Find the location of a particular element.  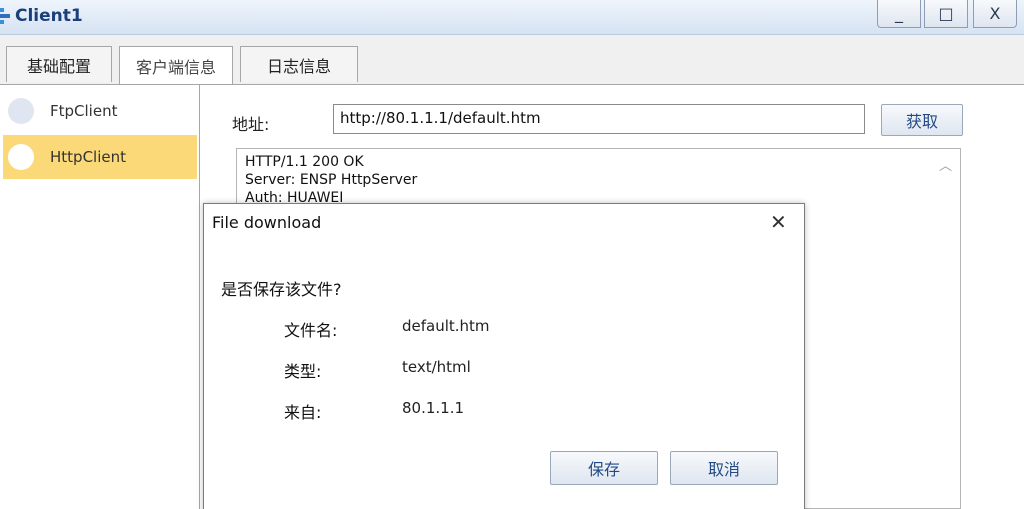

filename-label: 文件名: is located at coordinates (311, 330).